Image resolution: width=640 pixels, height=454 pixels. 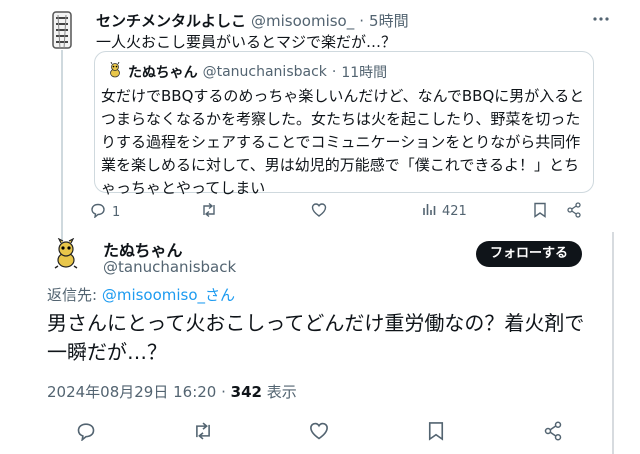 I want to click on views-button: 421, so click(x=444, y=211).